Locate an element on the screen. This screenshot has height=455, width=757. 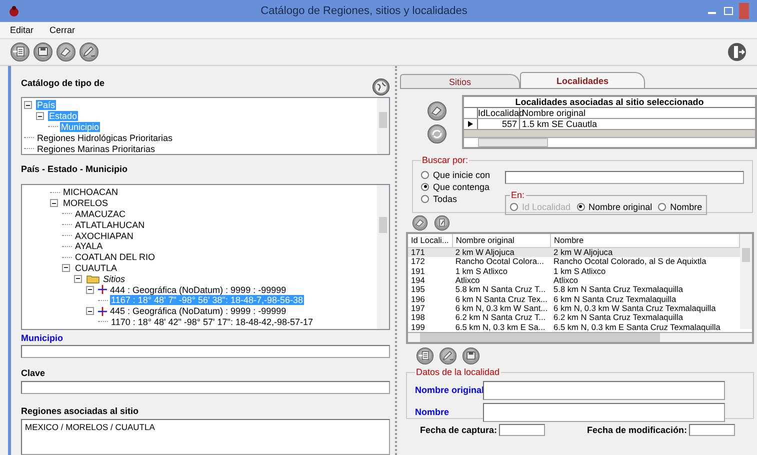
table-cell-text: 191 is located at coordinates (418, 271).